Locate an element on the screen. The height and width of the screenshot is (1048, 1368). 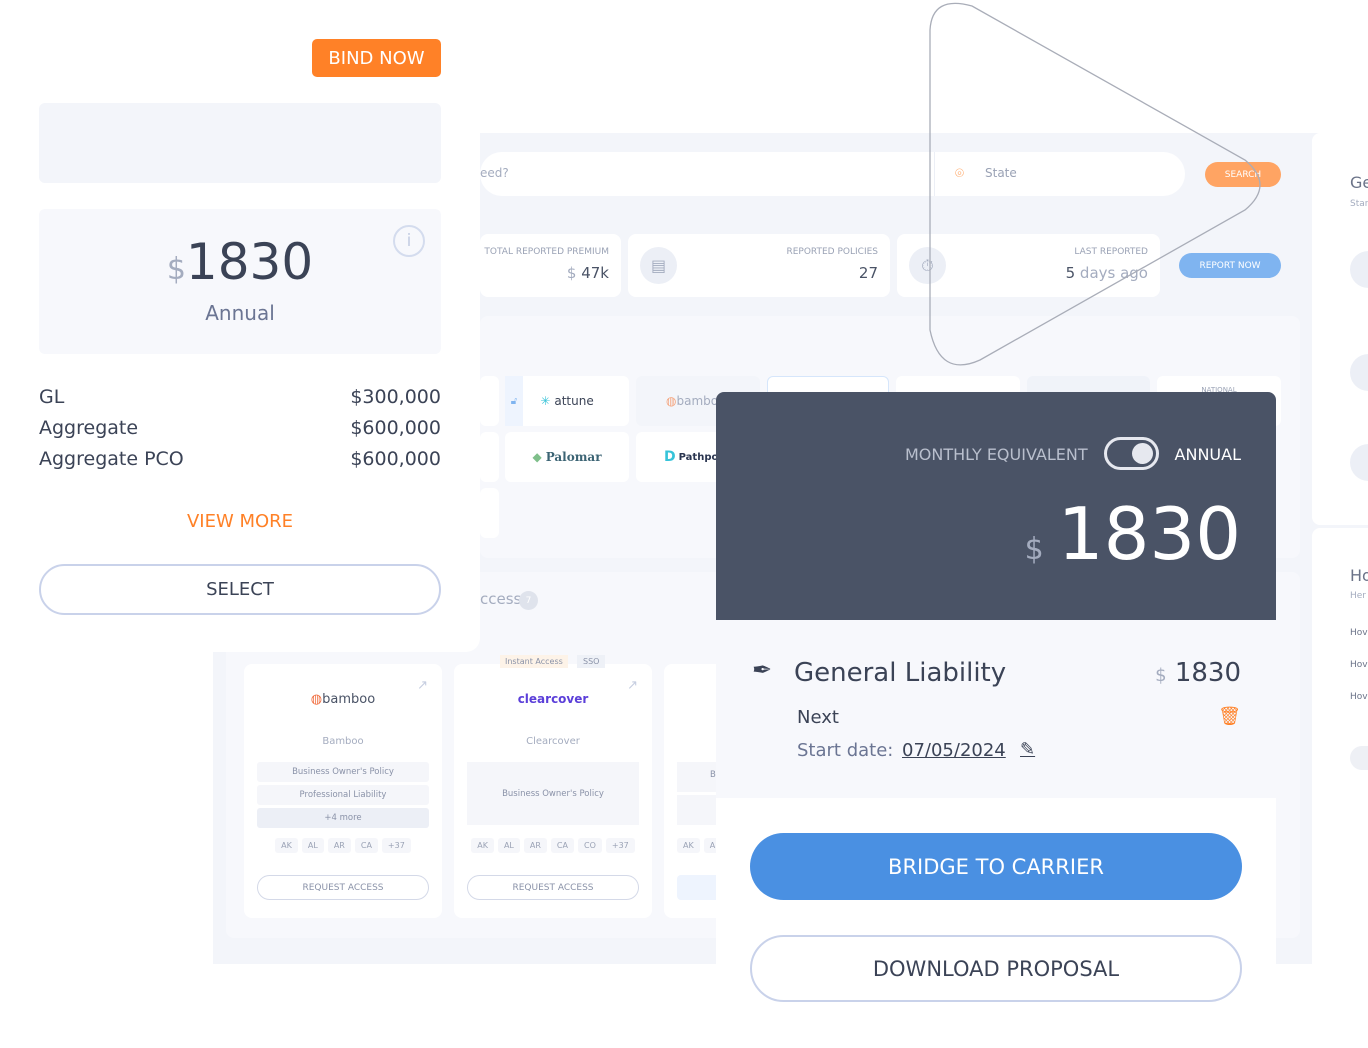
select-button: SELECT is located at coordinates (240, 589).